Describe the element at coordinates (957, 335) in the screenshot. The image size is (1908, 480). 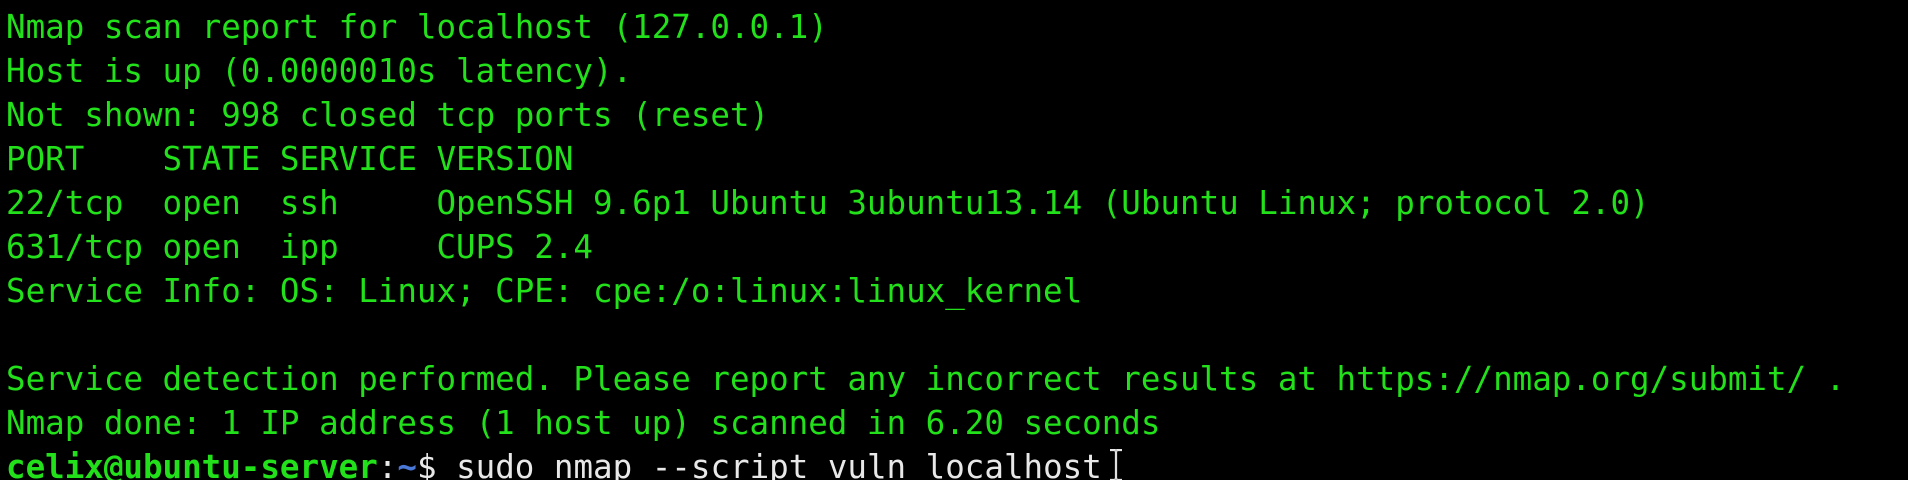
I see `output-line-blank` at that location.